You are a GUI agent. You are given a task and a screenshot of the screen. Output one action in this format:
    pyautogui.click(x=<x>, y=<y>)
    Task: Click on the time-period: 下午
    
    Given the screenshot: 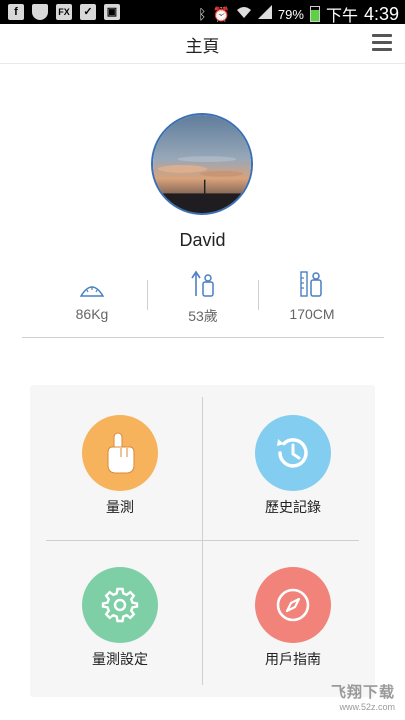 What is the action you would take?
    pyautogui.click(x=341, y=16)
    